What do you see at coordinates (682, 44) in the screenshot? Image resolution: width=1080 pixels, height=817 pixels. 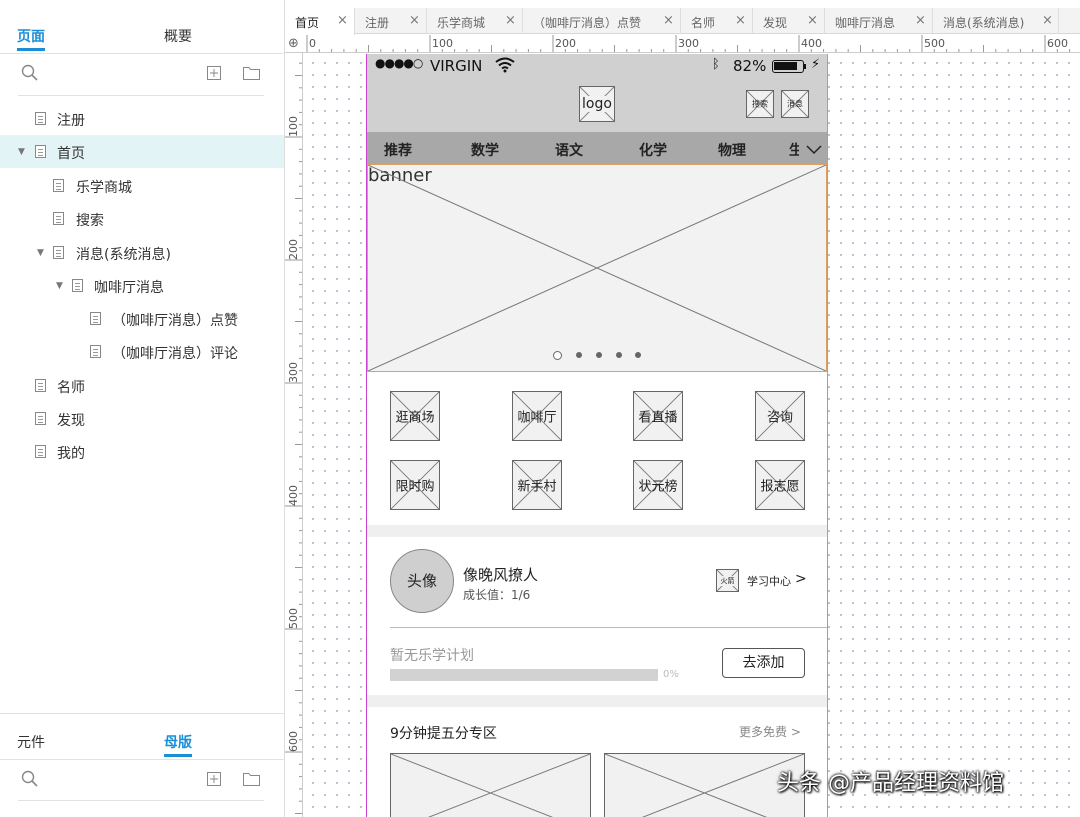 I see `ruler-horizontal: ⊕ 0 100 200 300 400 500 600` at bounding box center [682, 44].